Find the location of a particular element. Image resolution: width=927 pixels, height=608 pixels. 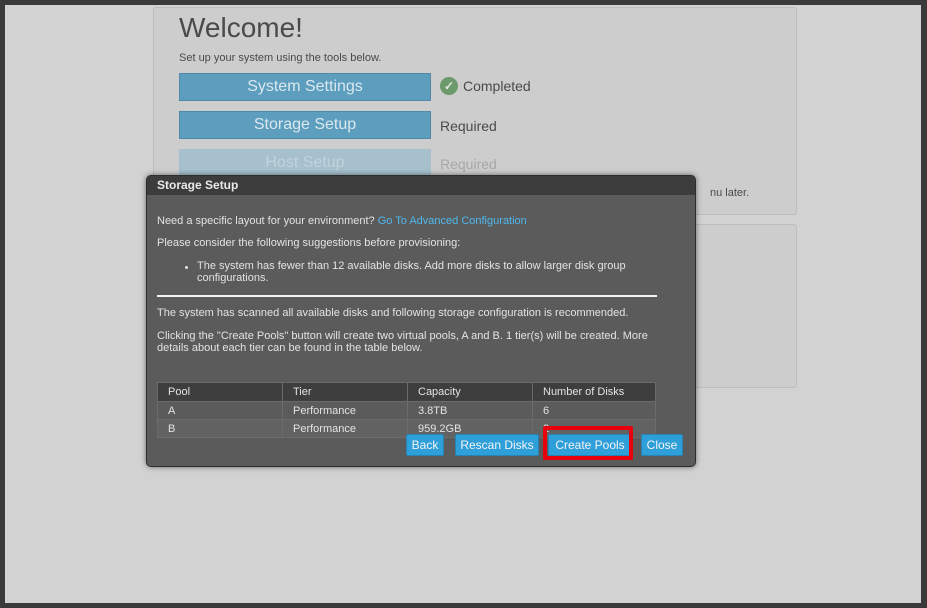

cell-capacity: 3.8TB is located at coordinates (470, 410).